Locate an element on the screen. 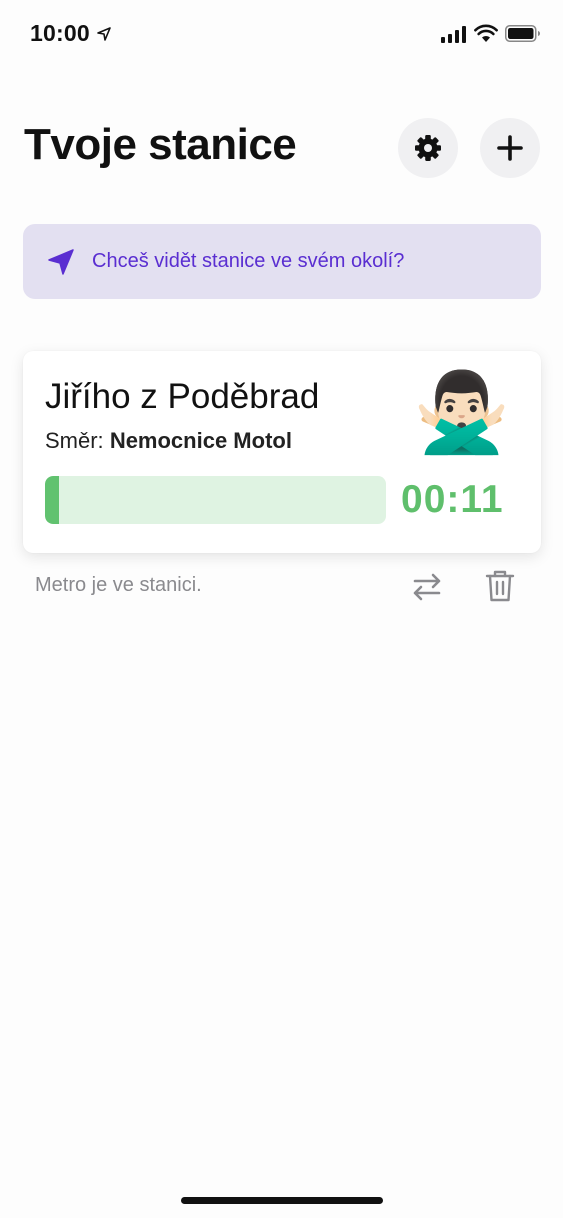 The image size is (563, 1218). trash-icon is located at coordinates (500, 586).